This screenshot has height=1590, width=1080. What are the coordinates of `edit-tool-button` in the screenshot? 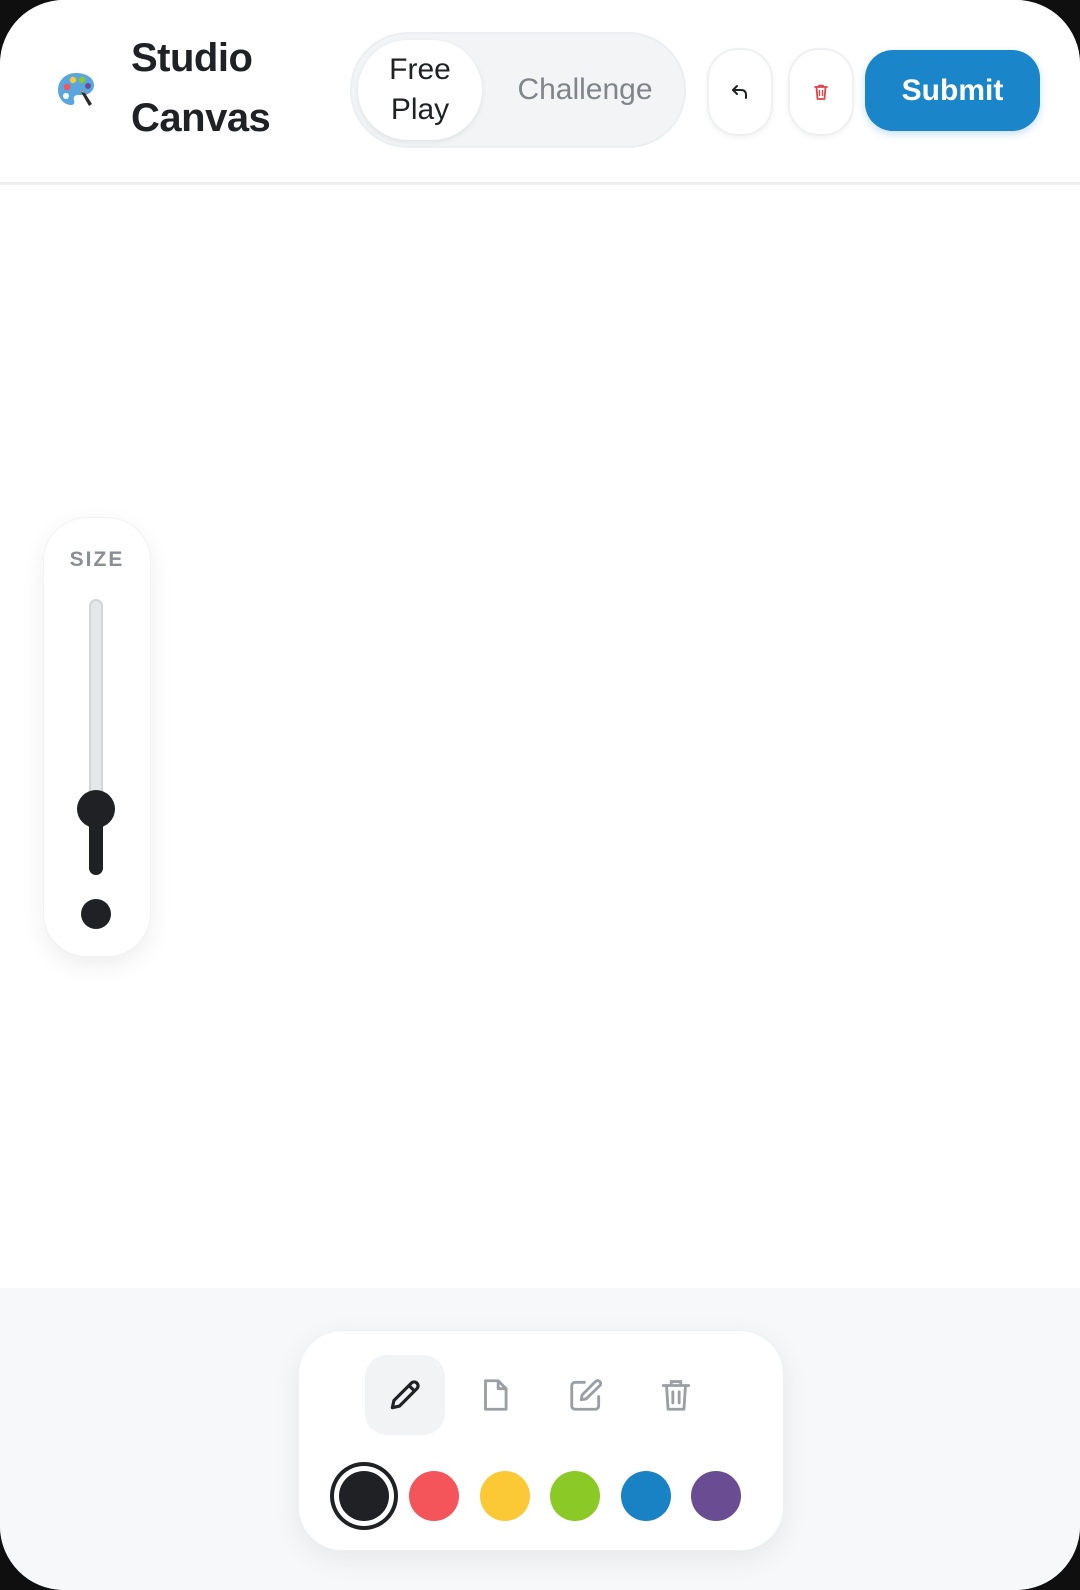 It's located at (586, 1395).